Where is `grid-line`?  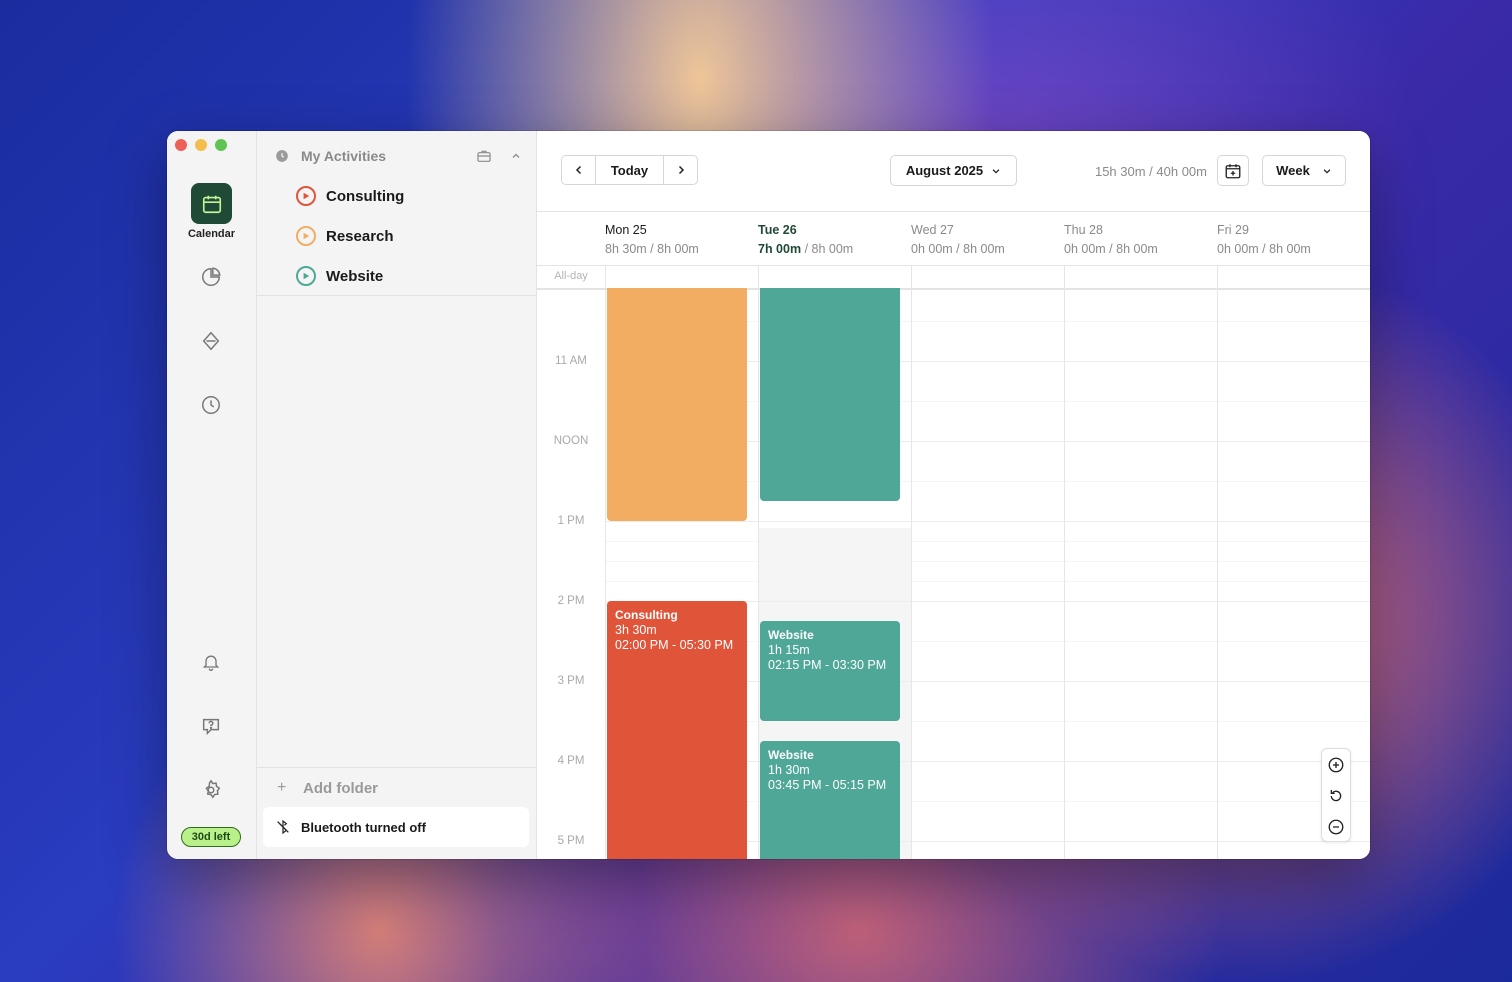 grid-line is located at coordinates (987, 561).